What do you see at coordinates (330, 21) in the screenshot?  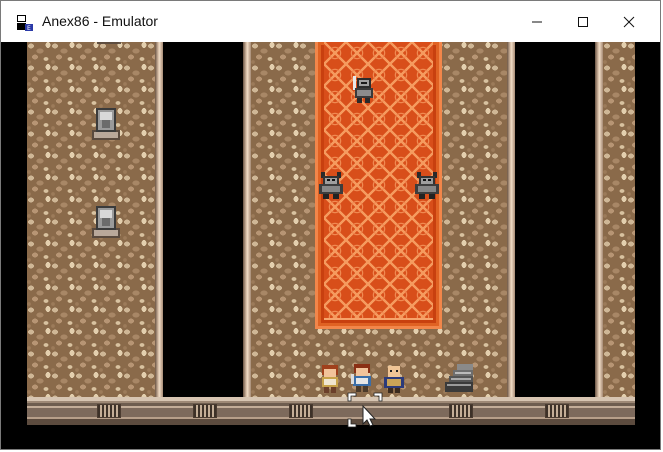 I see `title-bar: E Anex86 - Emulator` at bounding box center [330, 21].